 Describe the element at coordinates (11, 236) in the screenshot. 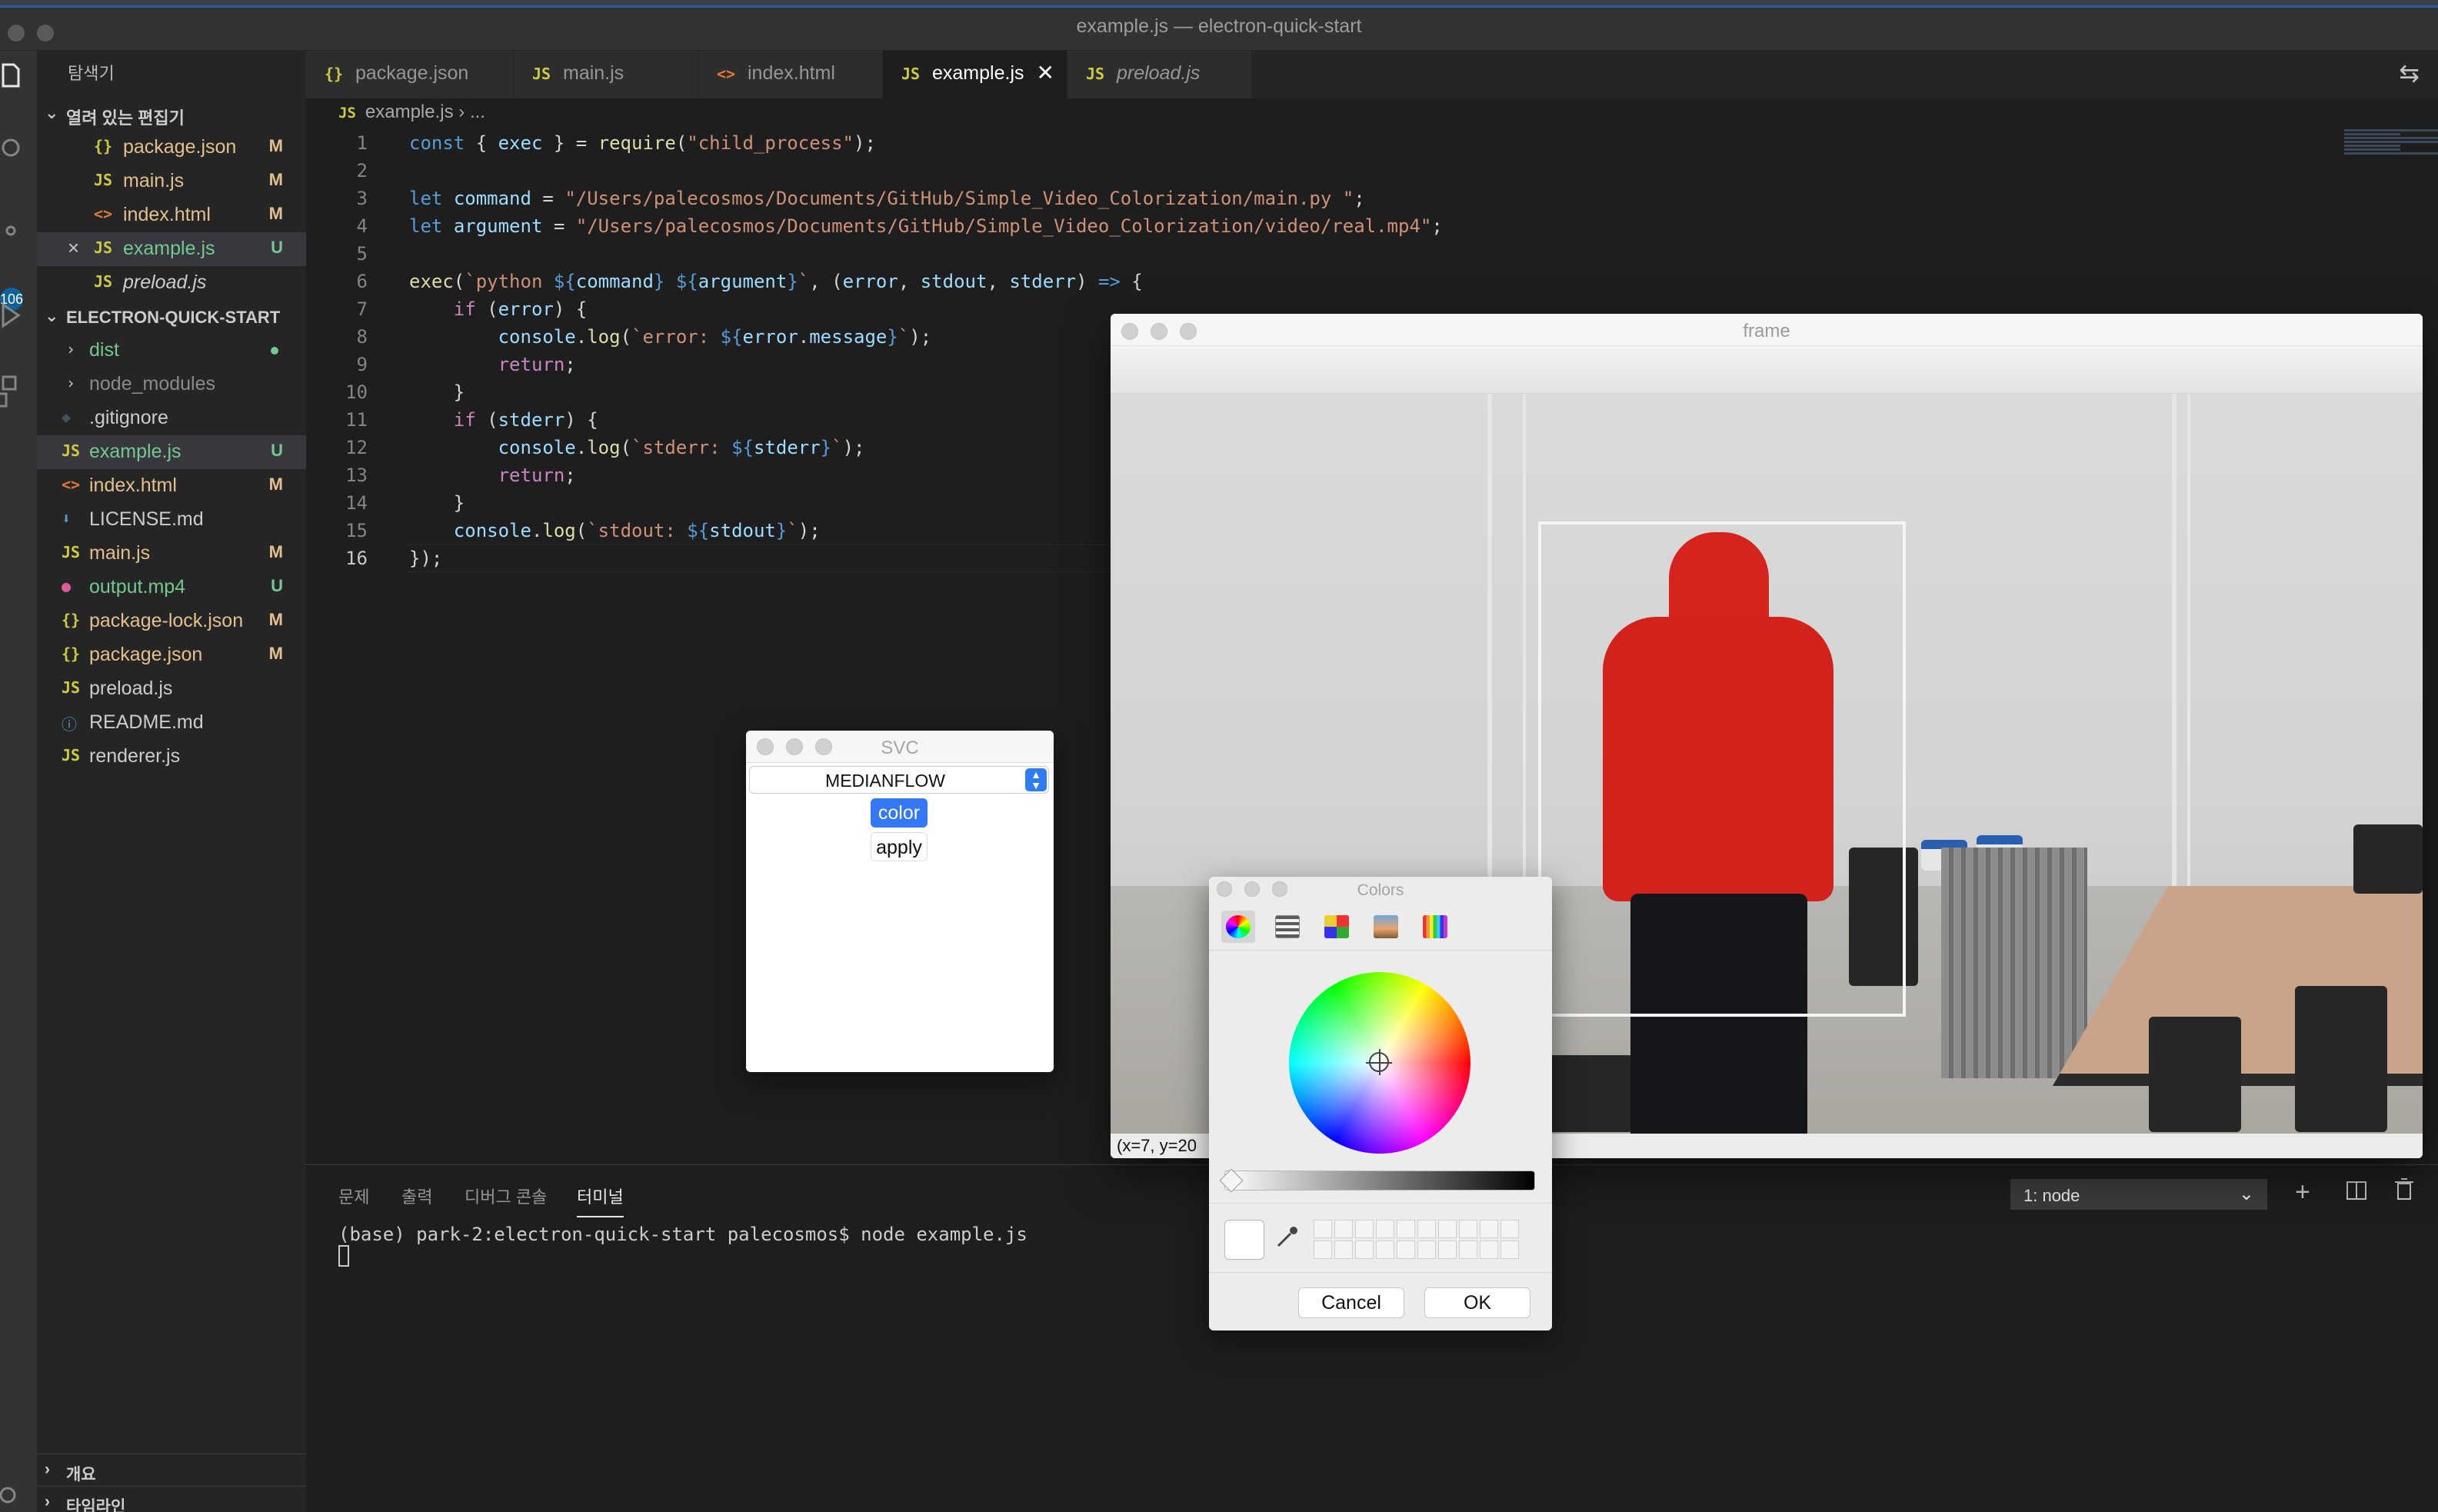

I see `source-control-icon` at that location.